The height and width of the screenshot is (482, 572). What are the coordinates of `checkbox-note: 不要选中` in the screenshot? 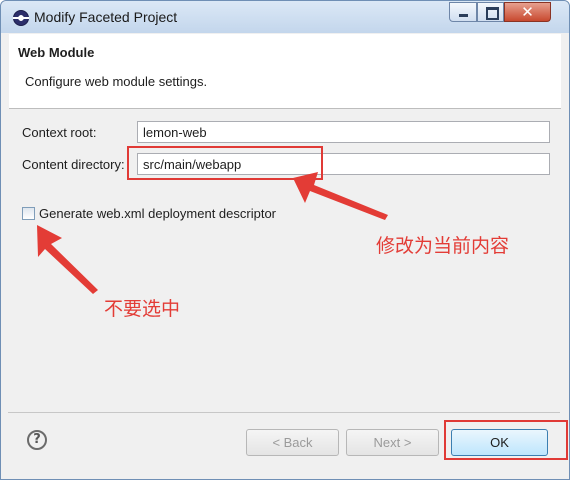 It's located at (142, 309).